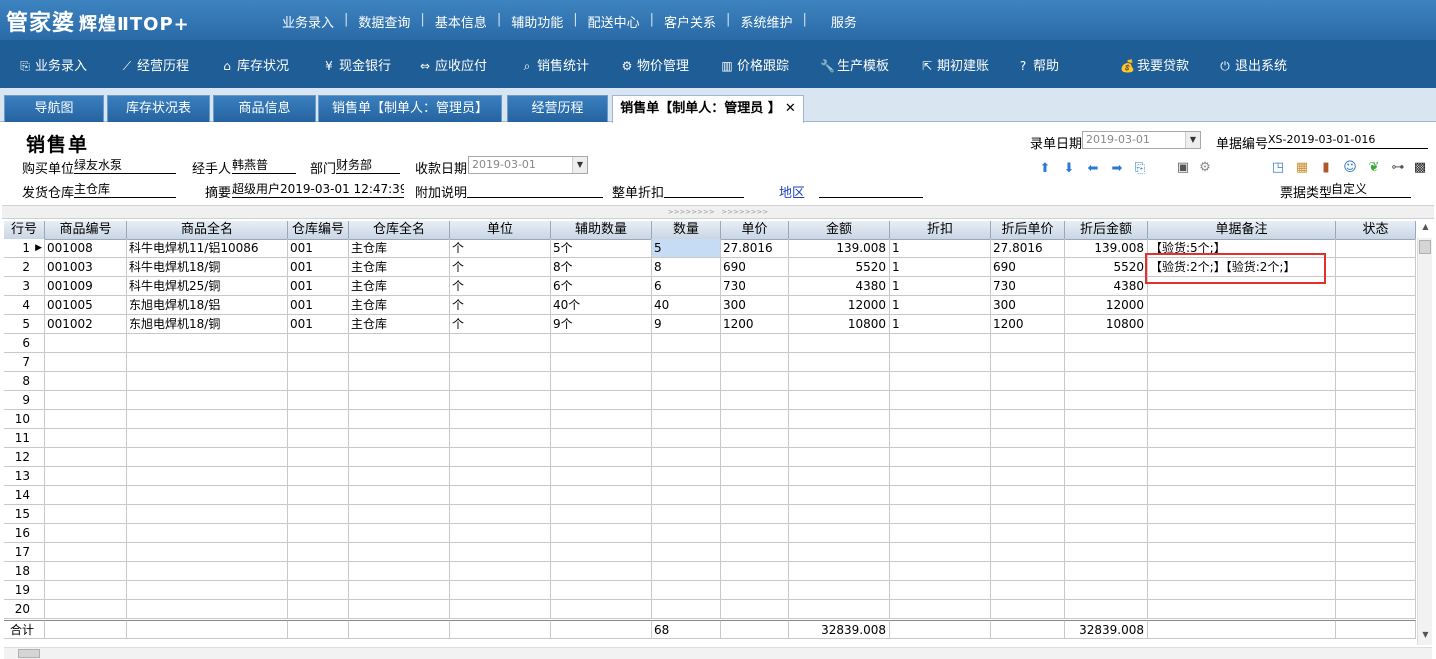 Image resolution: width=1436 pixels, height=659 pixels. Describe the element at coordinates (601, 267) in the screenshot. I see `grid-cell: 8个` at that location.